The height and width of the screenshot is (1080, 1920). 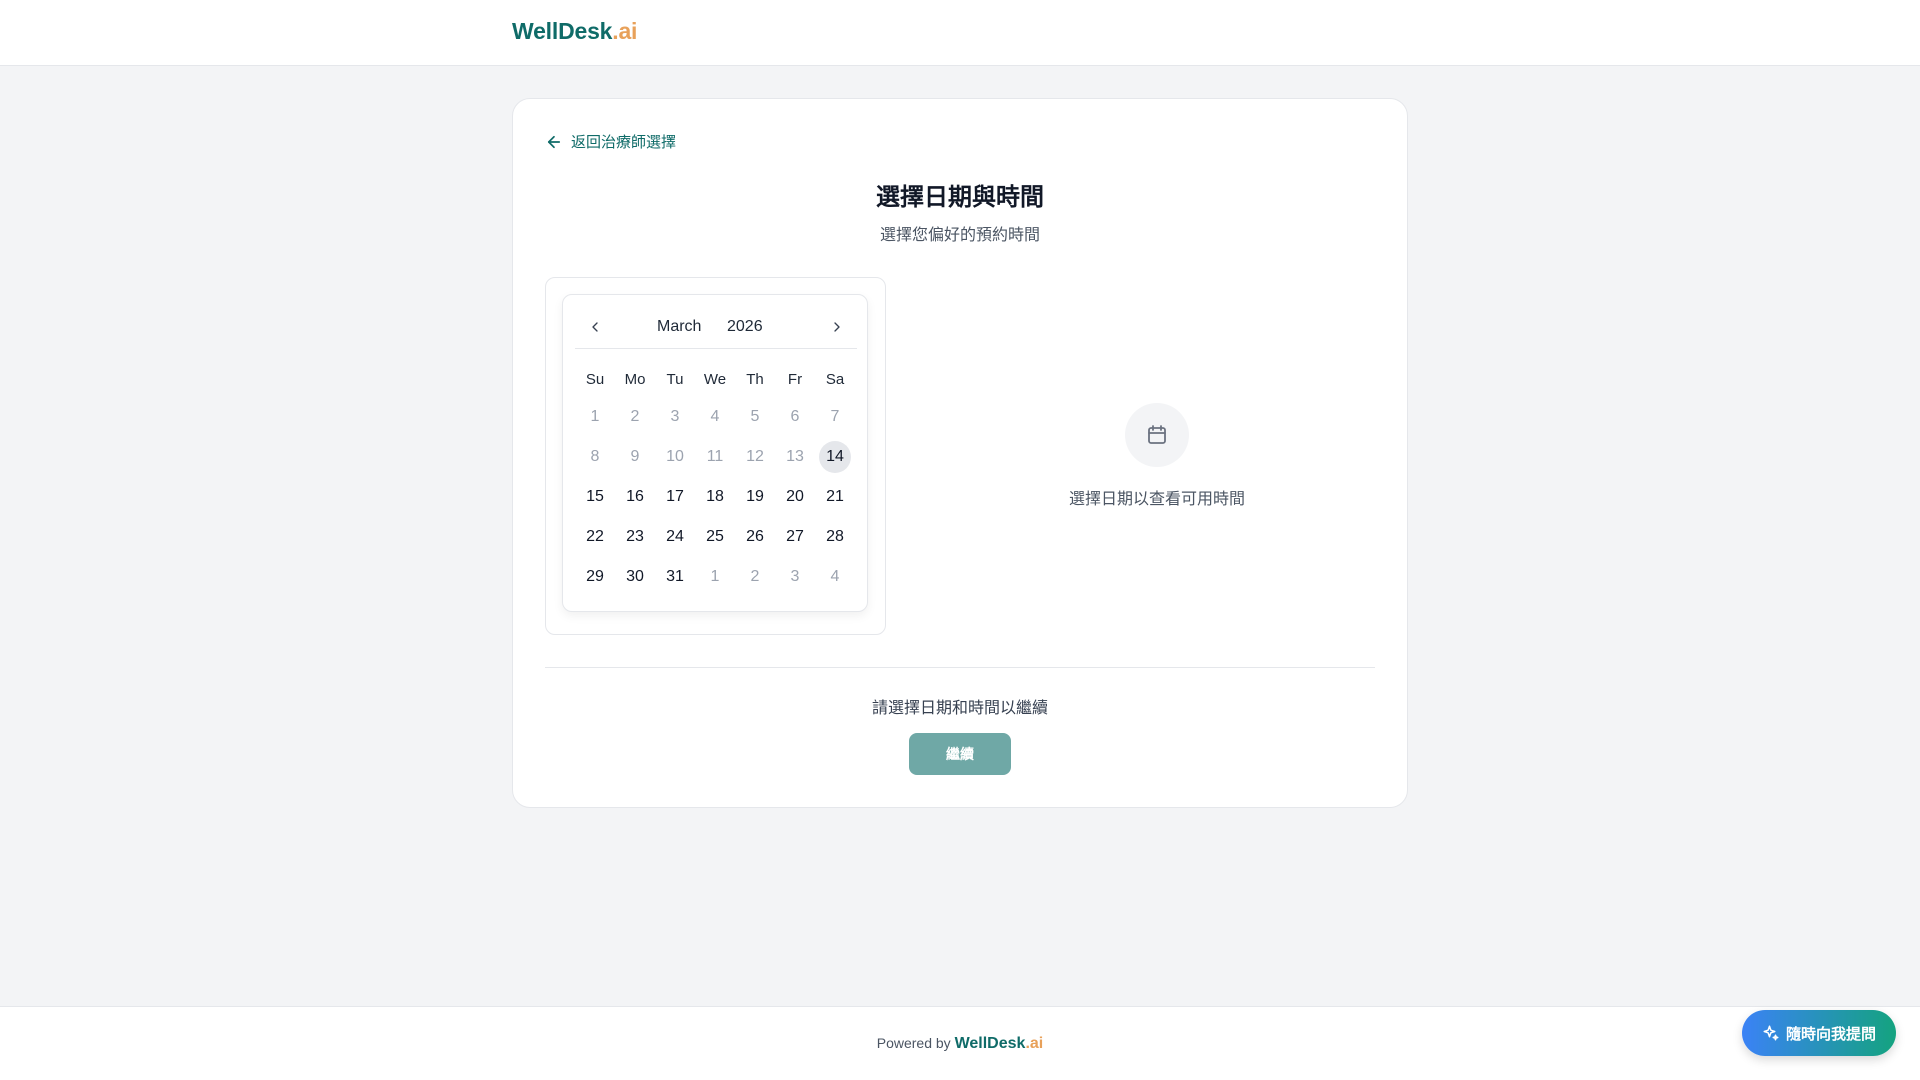 I want to click on calendar-day-label: 30, so click(x=635, y=576).